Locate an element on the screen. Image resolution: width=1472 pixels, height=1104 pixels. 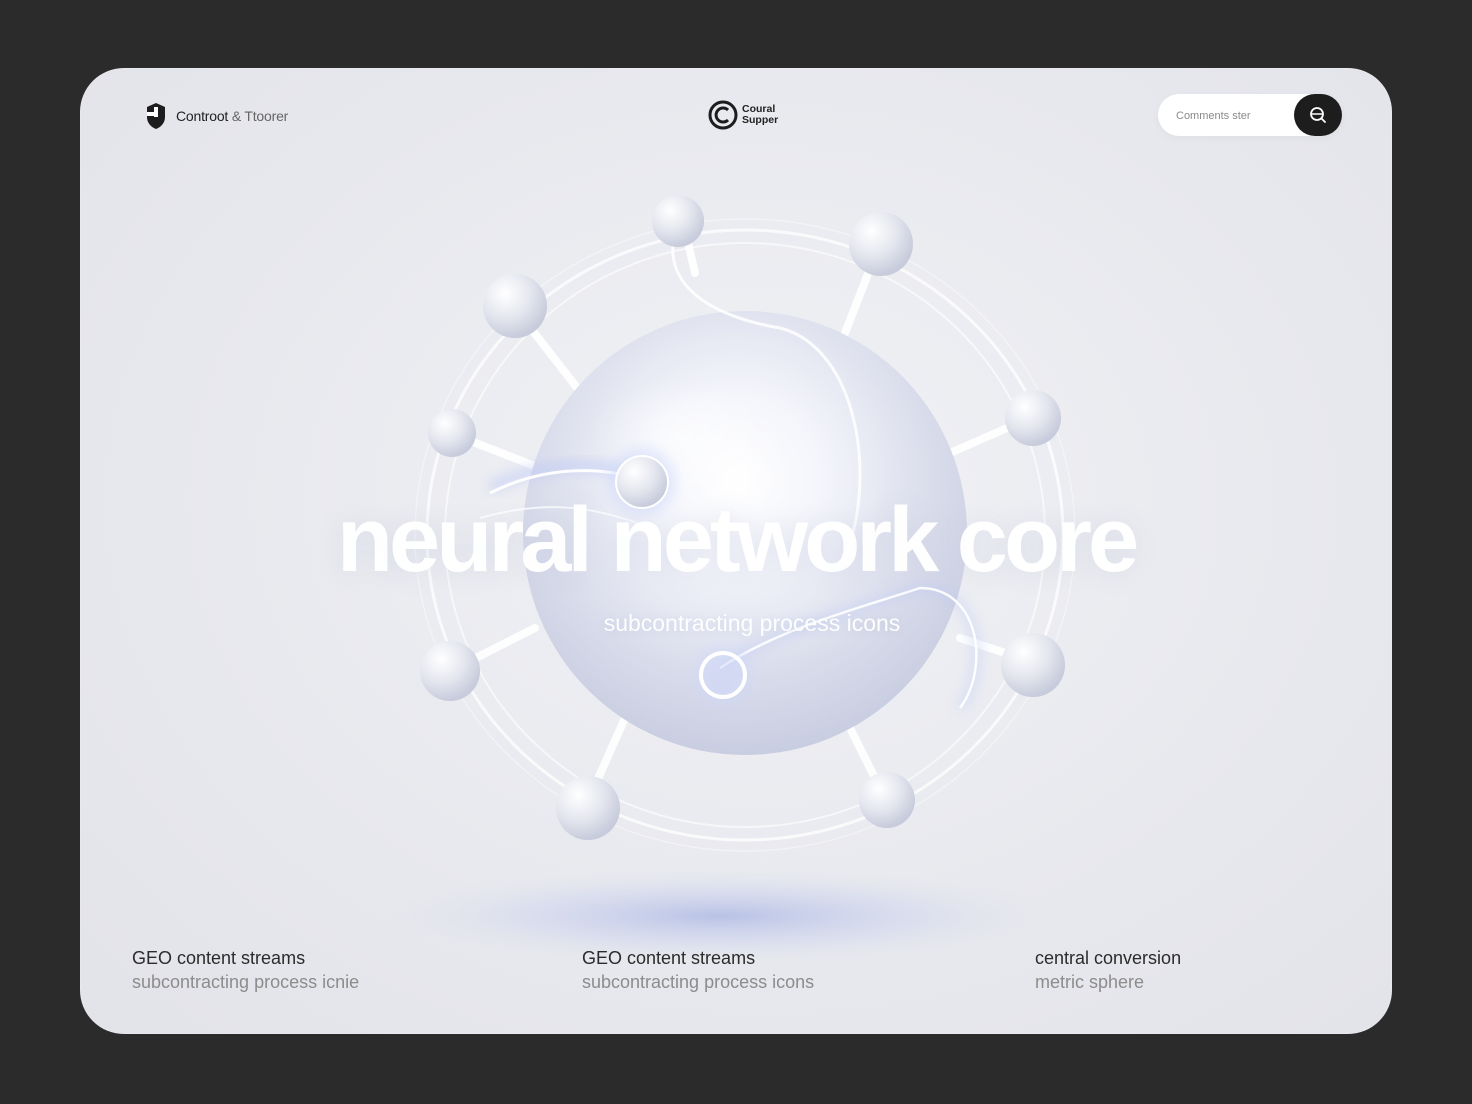
feature-title: central conversion is located at coordinates (1108, 958).